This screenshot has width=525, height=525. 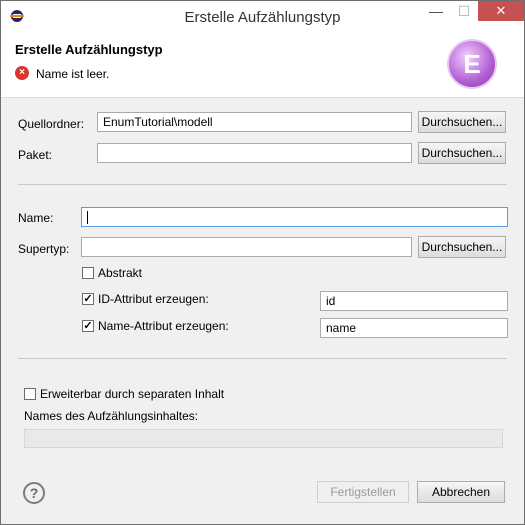 What do you see at coordinates (30, 394) in the screenshot?
I see `extensible-checkbox` at bounding box center [30, 394].